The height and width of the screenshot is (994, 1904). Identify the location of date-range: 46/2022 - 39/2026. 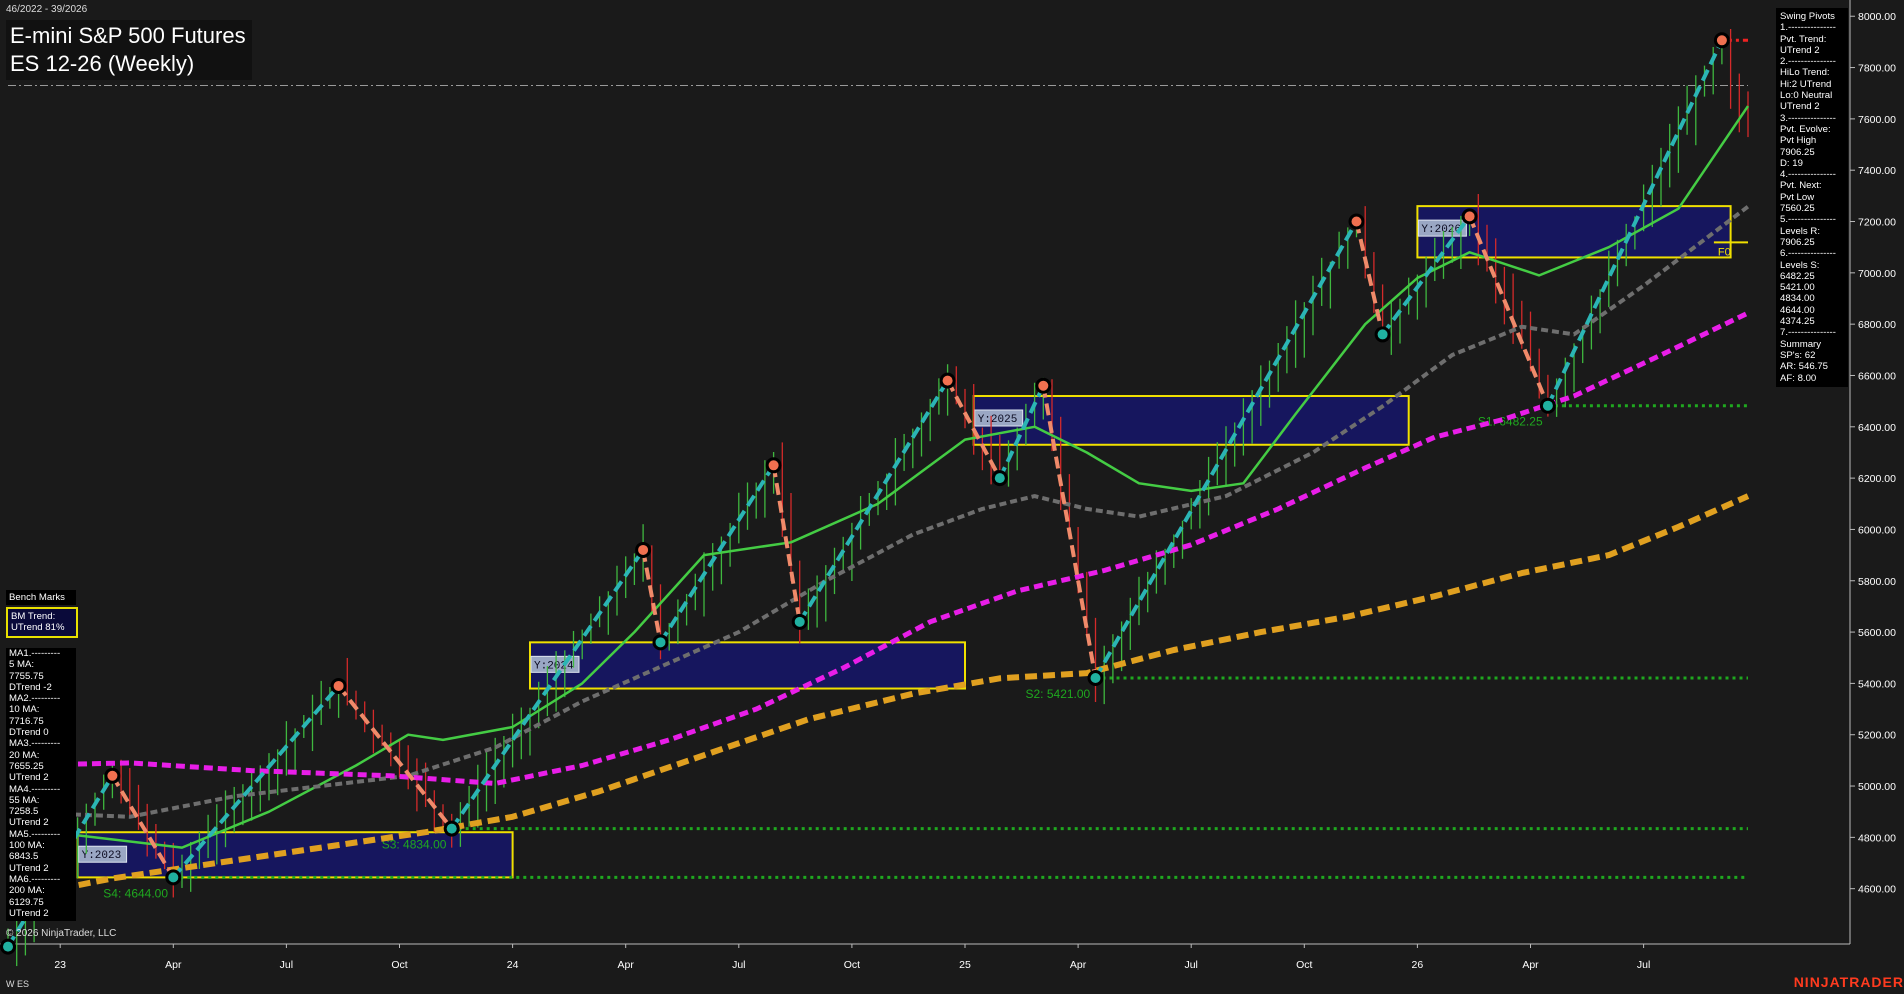
(47, 9).